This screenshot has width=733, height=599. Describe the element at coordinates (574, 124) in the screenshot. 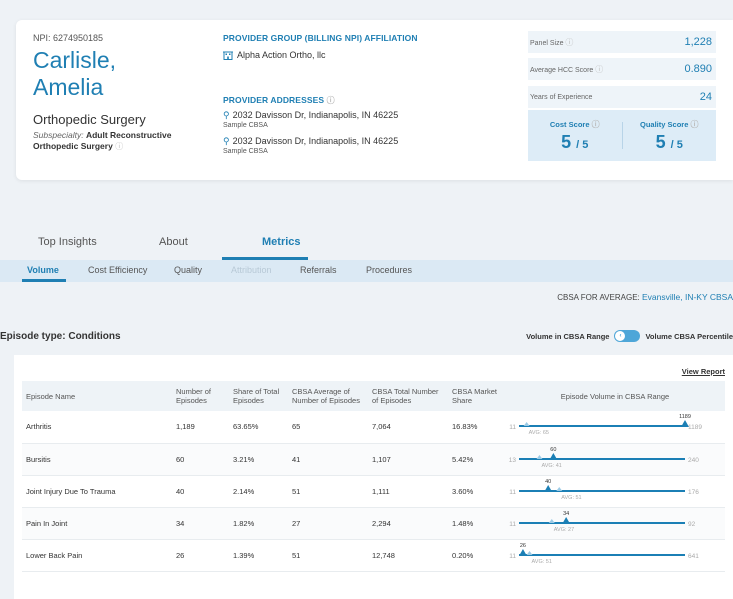

I see `cost-score-label: Cost Score ⓘ` at that location.